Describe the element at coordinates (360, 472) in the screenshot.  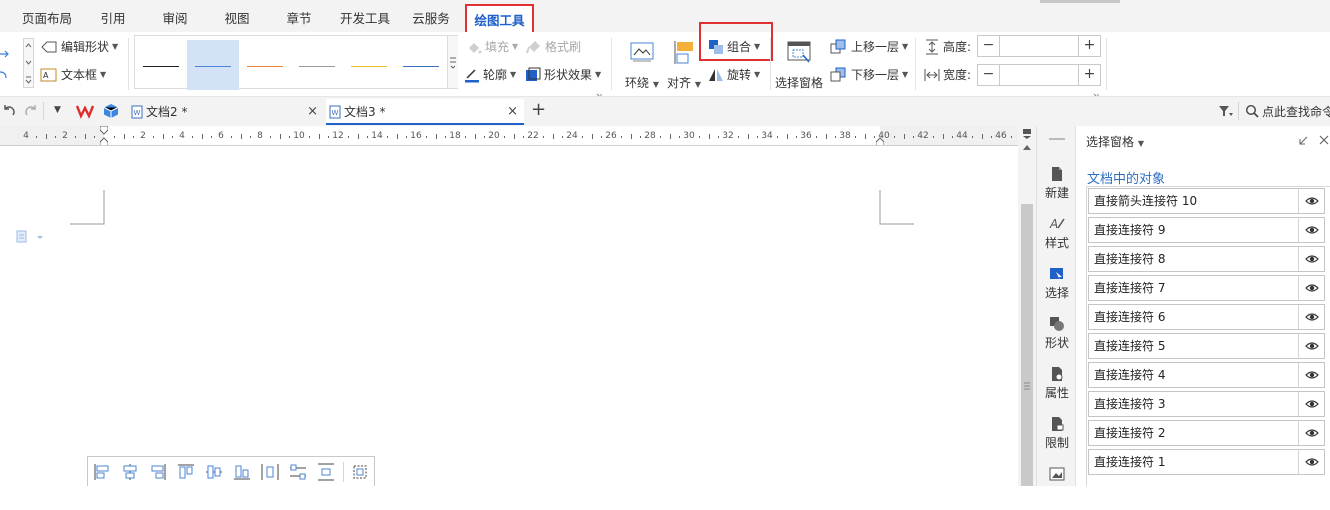
I see `align-options-icon` at that location.